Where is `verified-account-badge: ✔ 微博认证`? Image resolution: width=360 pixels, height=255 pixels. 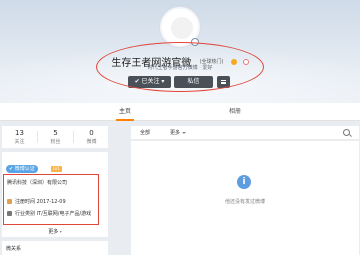 verified-account-badge: ✔ 微博认证 is located at coordinates (22, 169).